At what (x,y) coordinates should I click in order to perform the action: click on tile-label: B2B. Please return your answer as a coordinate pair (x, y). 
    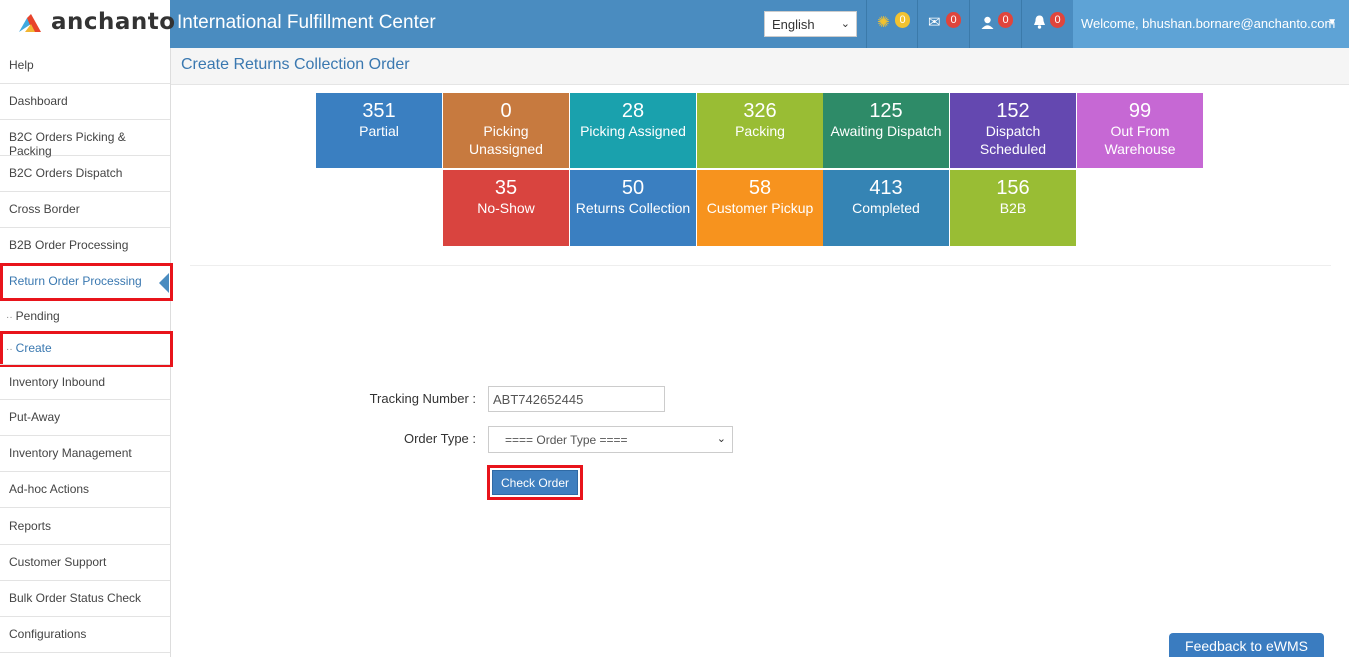
    Looking at the image, I should click on (1013, 208).